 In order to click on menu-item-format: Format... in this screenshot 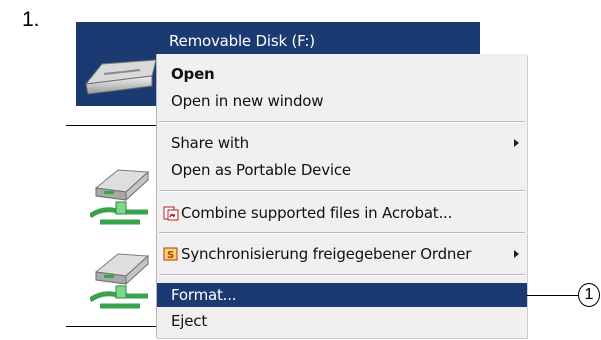, I will do `click(342, 295)`.